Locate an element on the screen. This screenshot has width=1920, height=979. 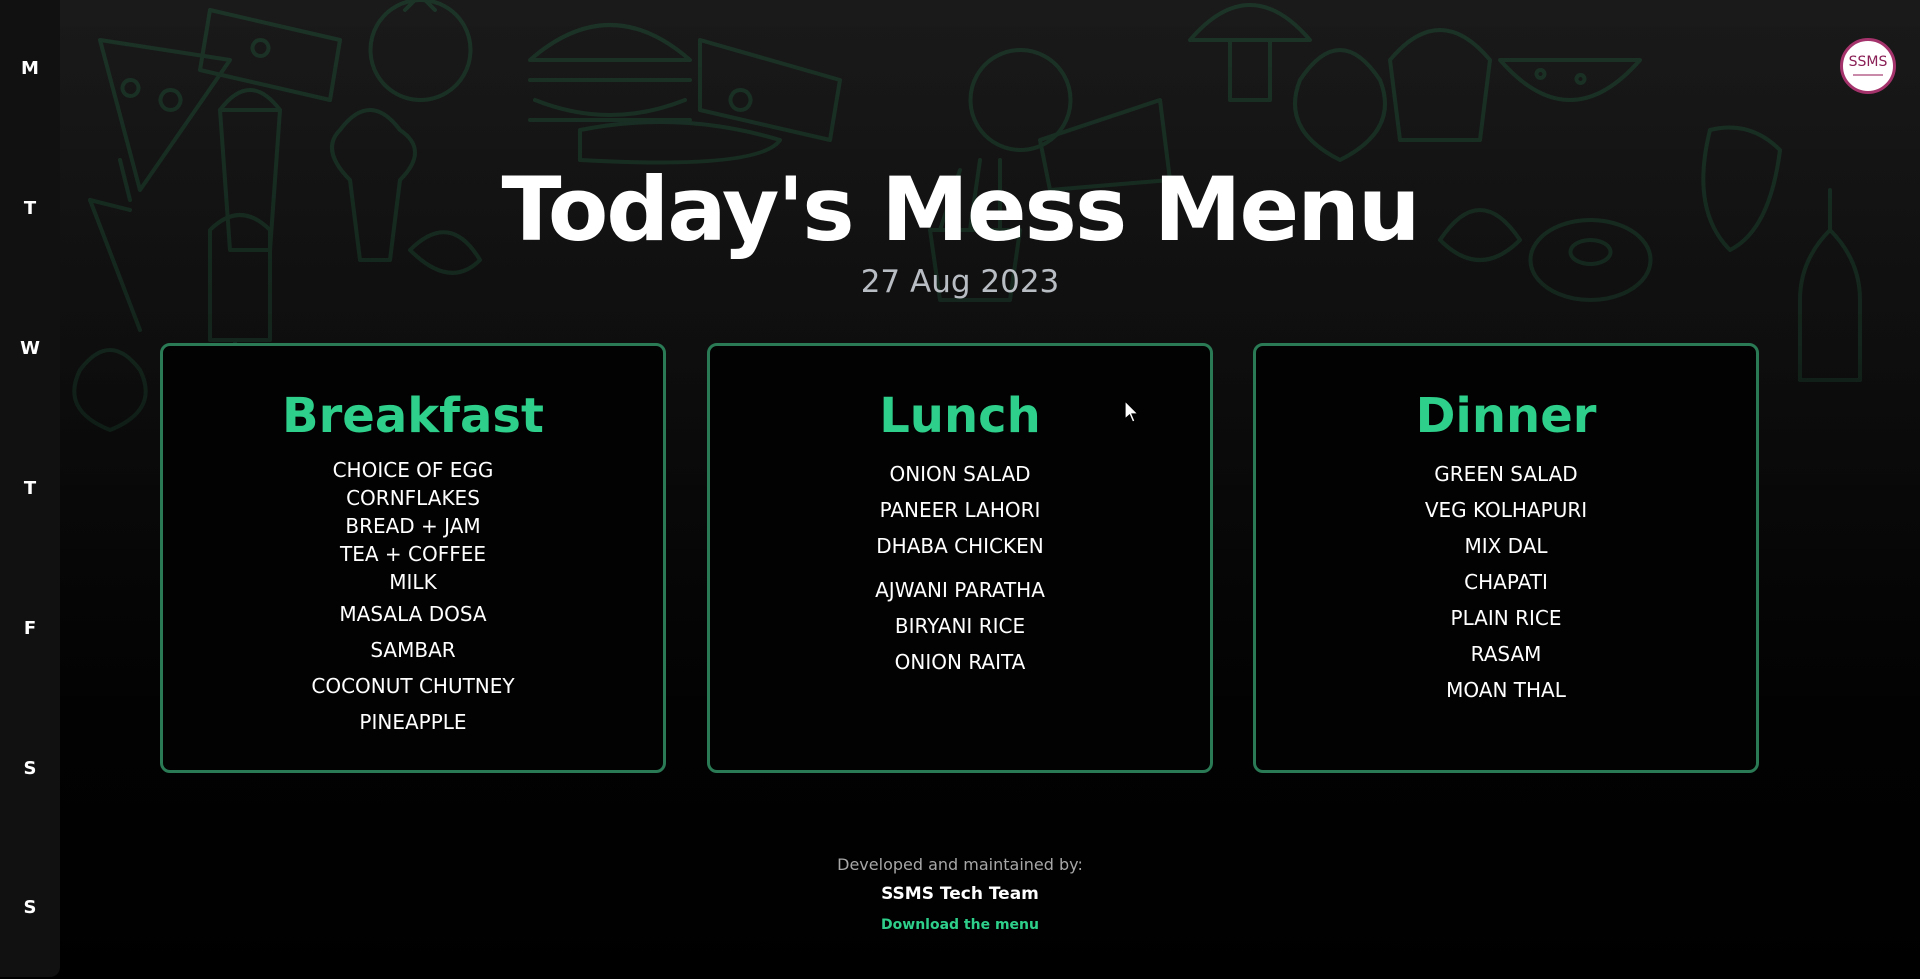
lunch-item: ONION RAITA is located at coordinates (960, 662).